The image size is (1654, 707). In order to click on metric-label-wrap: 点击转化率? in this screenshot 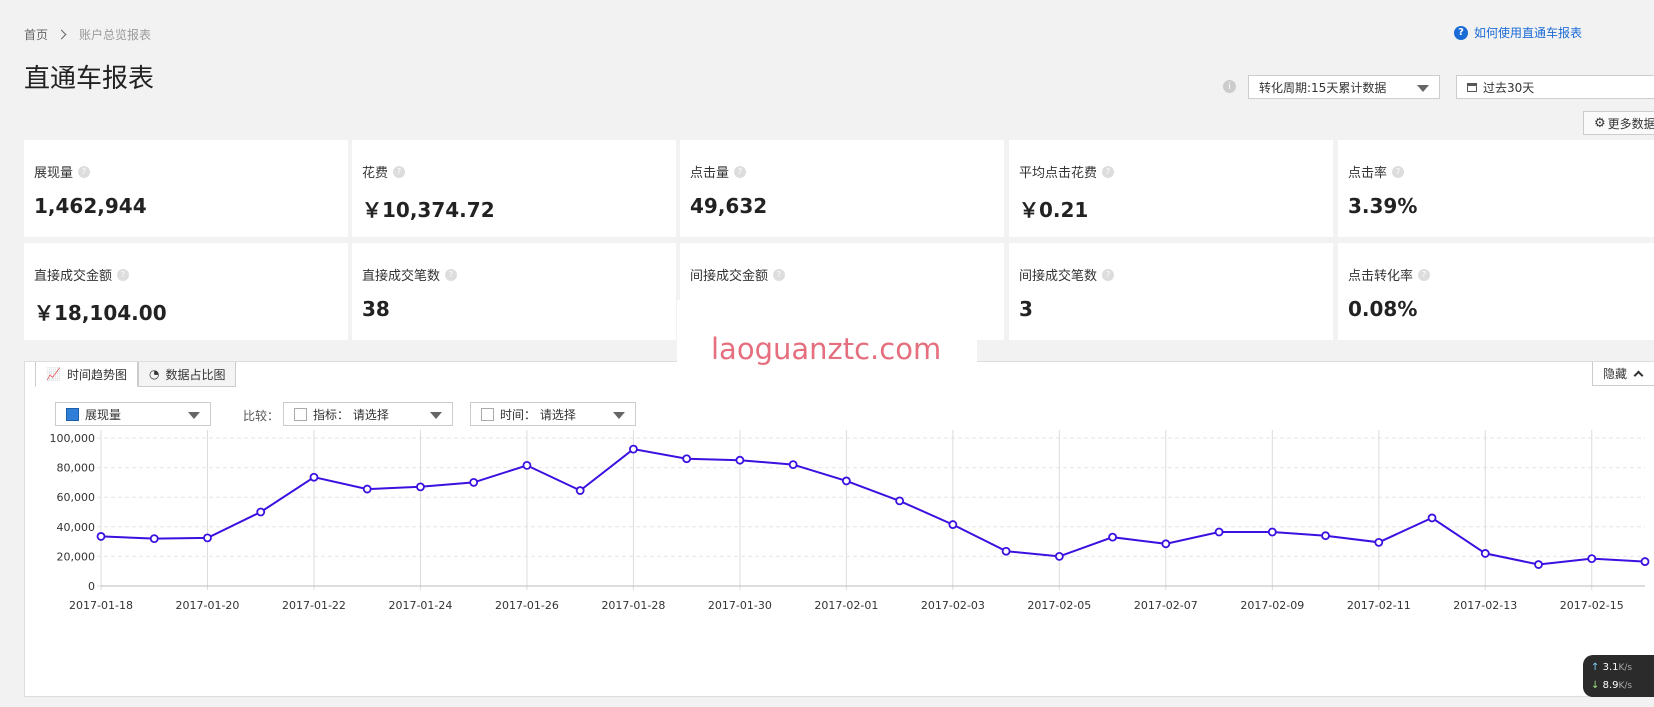, I will do `click(1389, 274)`.